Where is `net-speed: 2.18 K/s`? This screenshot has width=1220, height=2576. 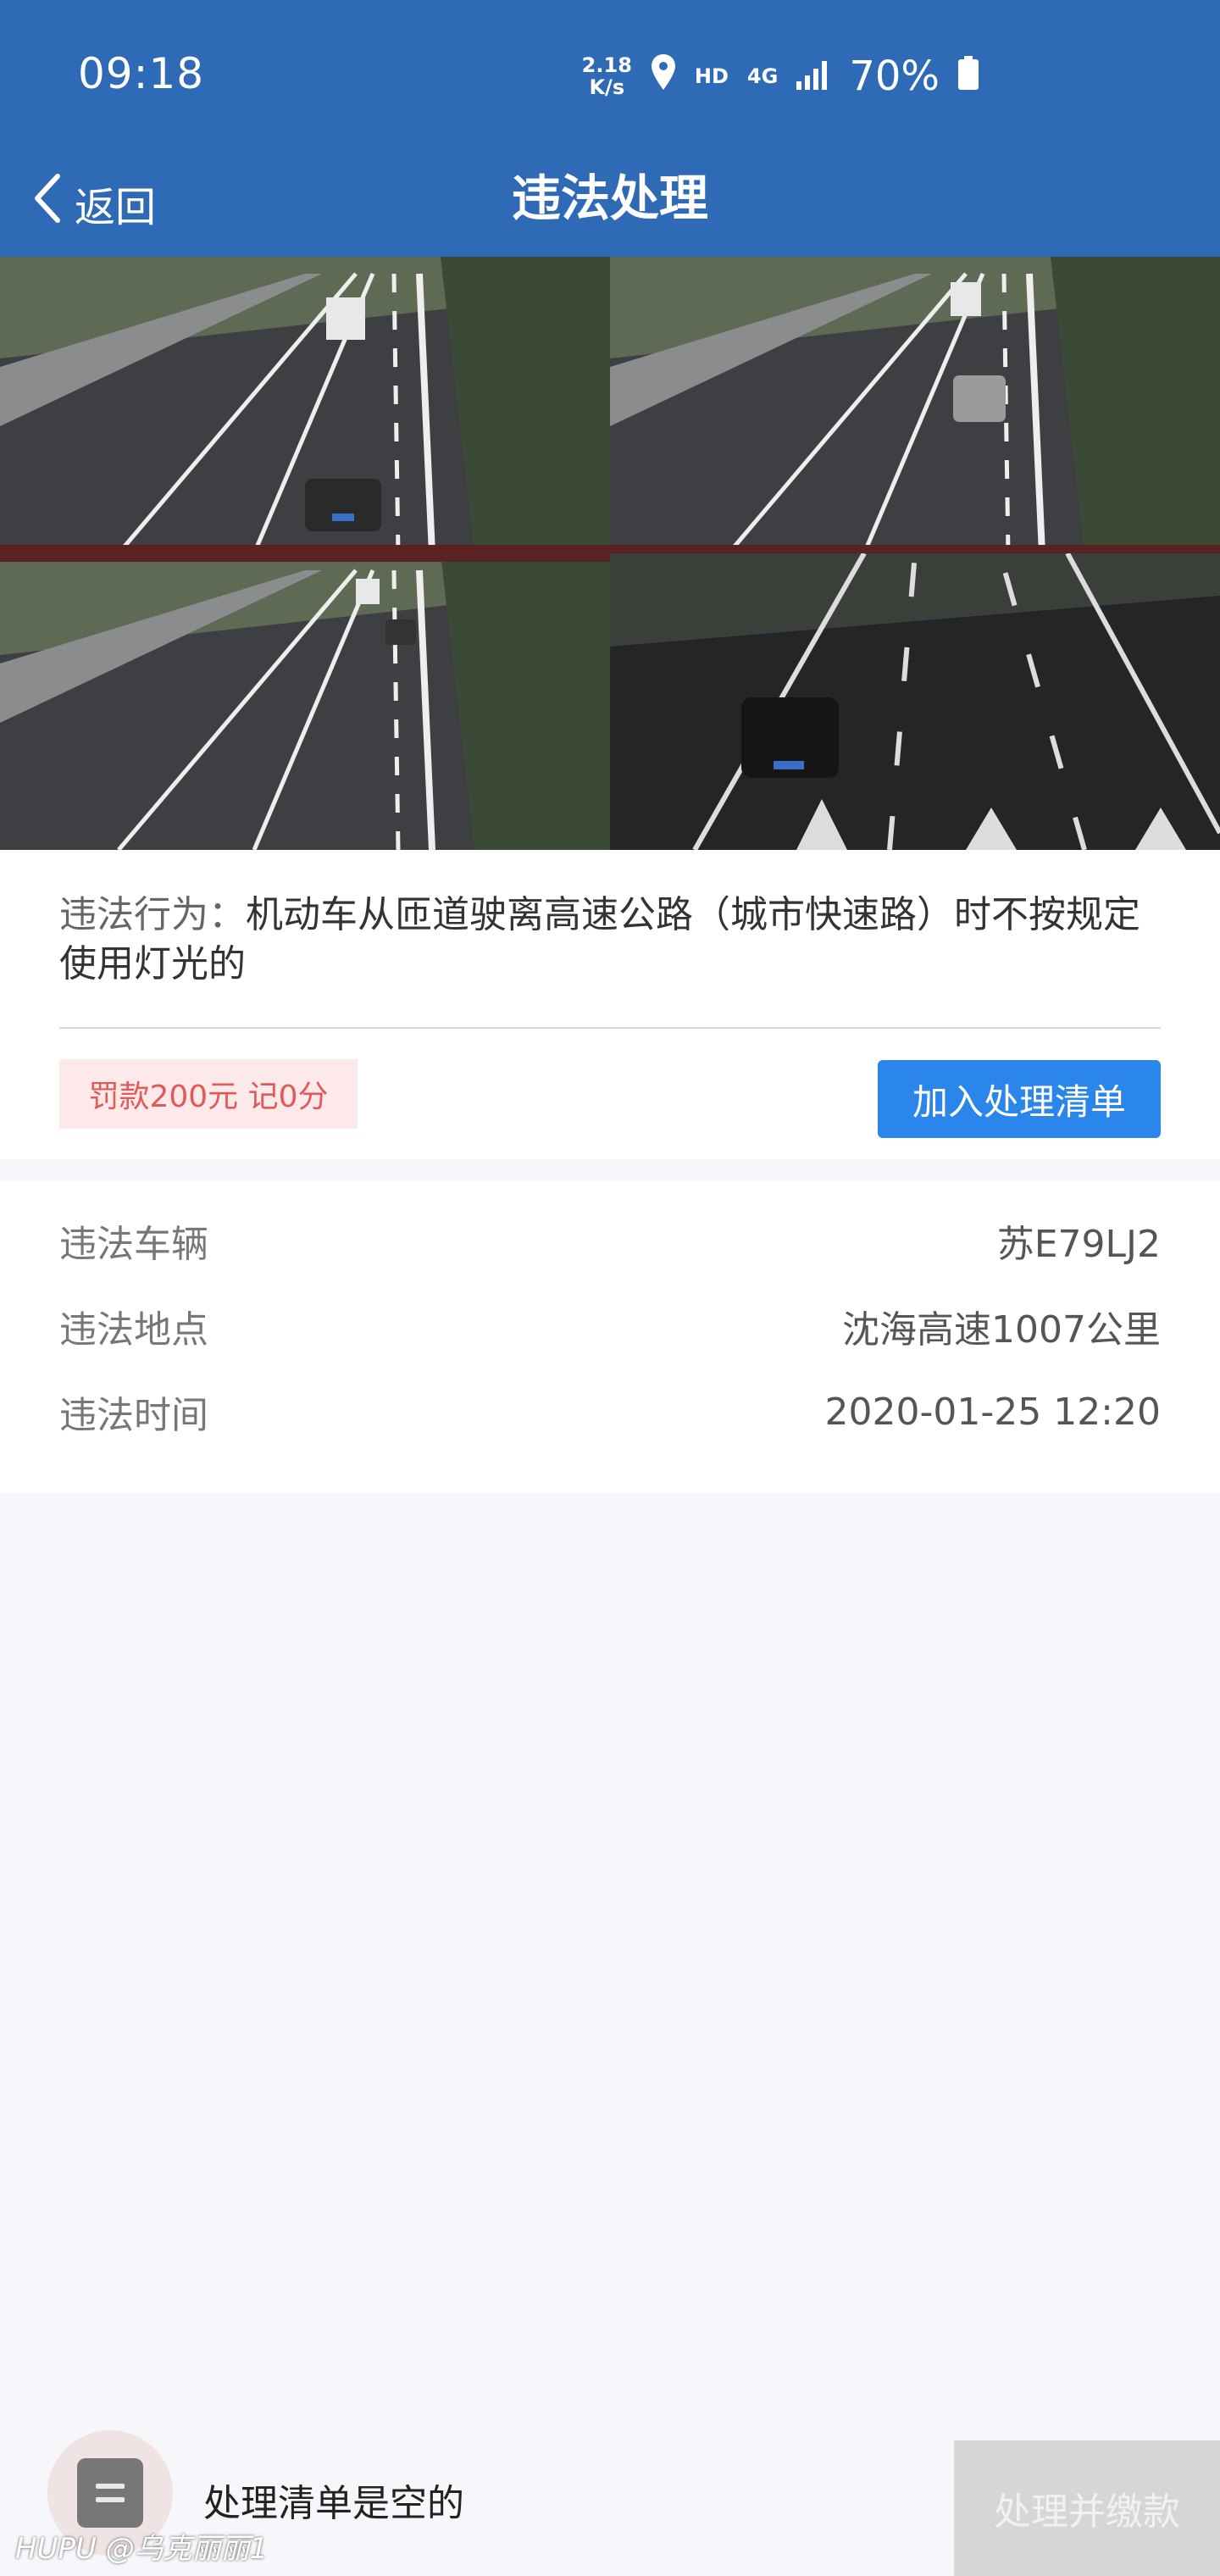 net-speed: 2.18 K/s is located at coordinates (607, 76).